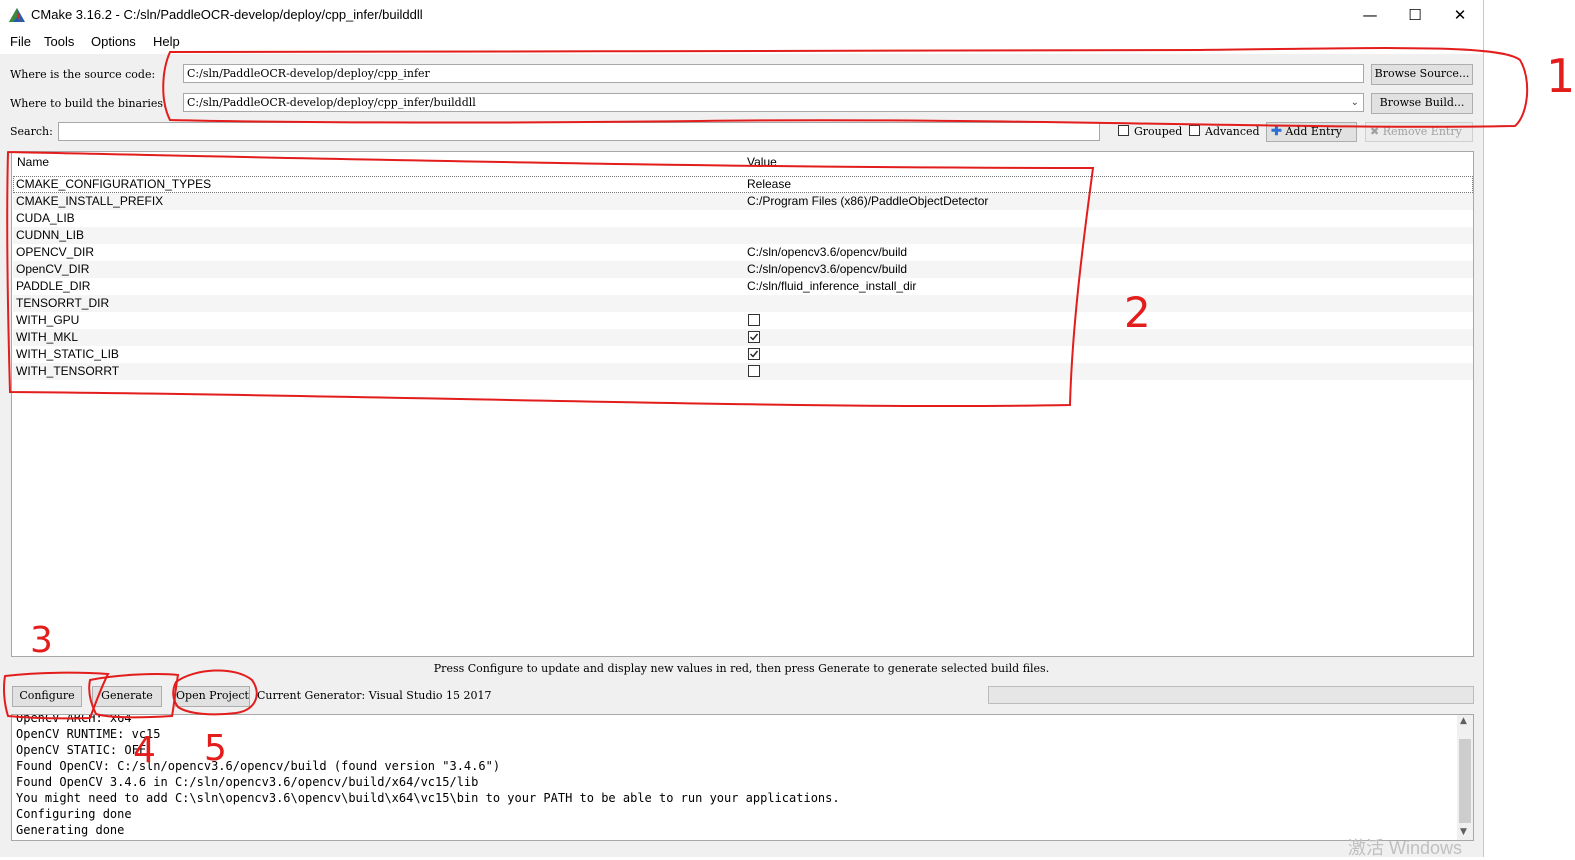 This screenshot has height=860, width=1575. What do you see at coordinates (31, 131) in the screenshot?
I see `search-label: Search:` at bounding box center [31, 131].